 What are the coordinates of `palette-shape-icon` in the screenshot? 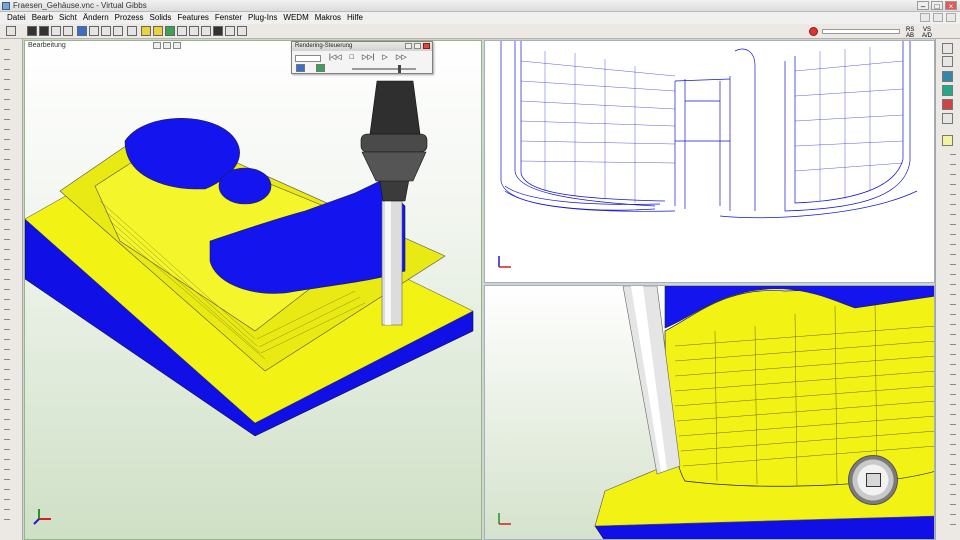 It's located at (947, 90).